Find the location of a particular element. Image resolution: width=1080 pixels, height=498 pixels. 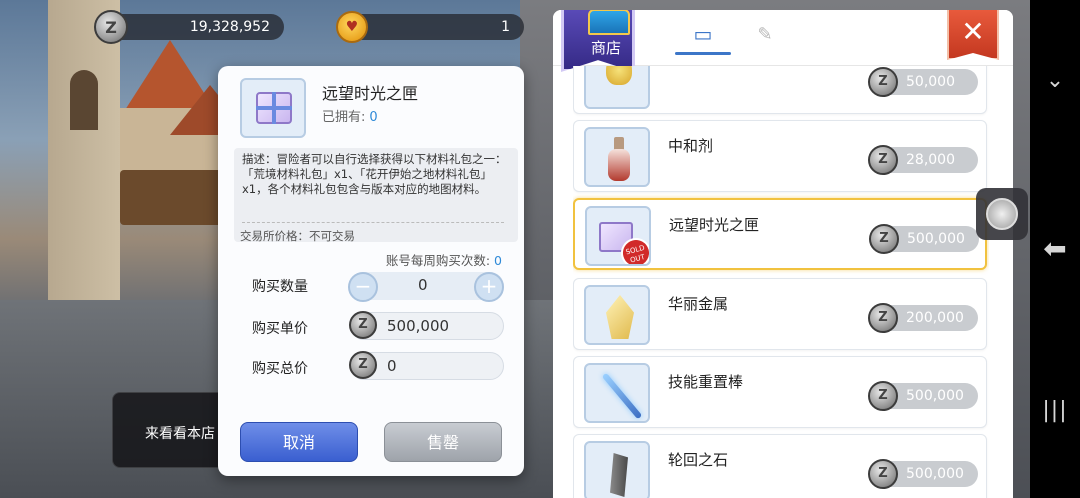

dialog-item-name: 远望时光之匣 is located at coordinates (370, 93).